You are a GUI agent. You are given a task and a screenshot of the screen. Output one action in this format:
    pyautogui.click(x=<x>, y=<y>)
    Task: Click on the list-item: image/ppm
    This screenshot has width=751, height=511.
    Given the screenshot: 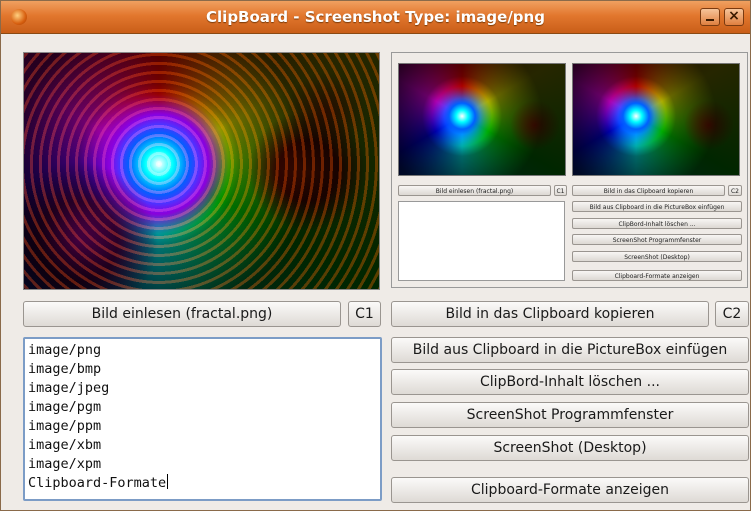 What is the action you would take?
    pyautogui.click(x=65, y=426)
    